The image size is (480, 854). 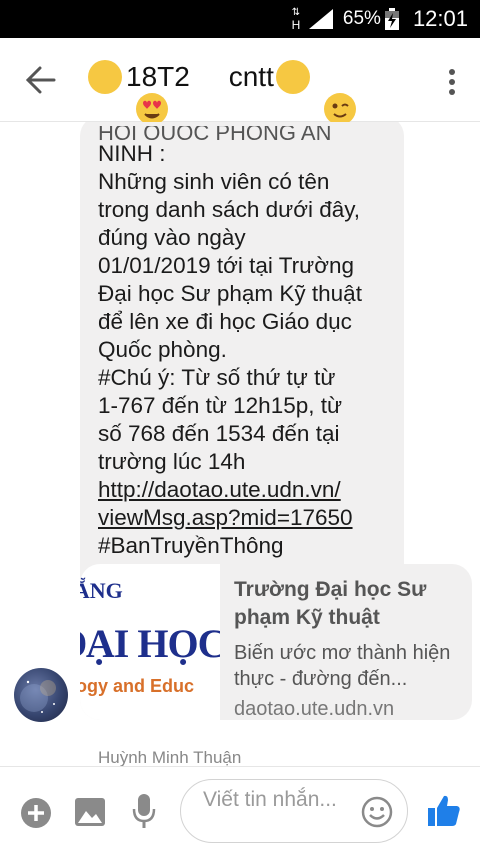 What do you see at coordinates (132, 153) in the screenshot?
I see `message-line: NINH :` at bounding box center [132, 153].